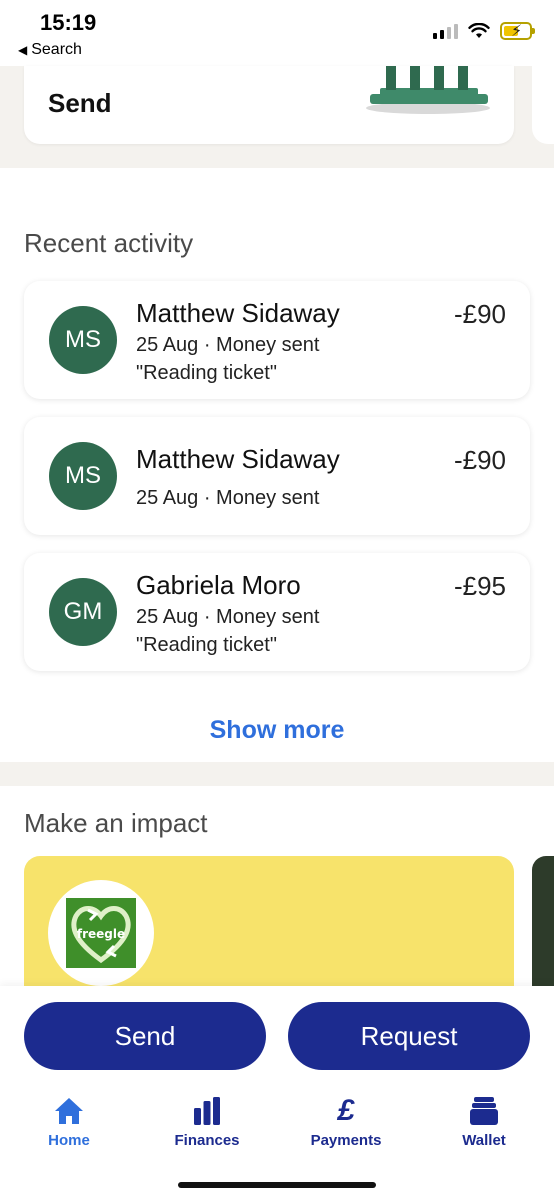 This screenshot has width=554, height=1200. Describe the element at coordinates (277, 774) in the screenshot. I see `section-divider` at that location.